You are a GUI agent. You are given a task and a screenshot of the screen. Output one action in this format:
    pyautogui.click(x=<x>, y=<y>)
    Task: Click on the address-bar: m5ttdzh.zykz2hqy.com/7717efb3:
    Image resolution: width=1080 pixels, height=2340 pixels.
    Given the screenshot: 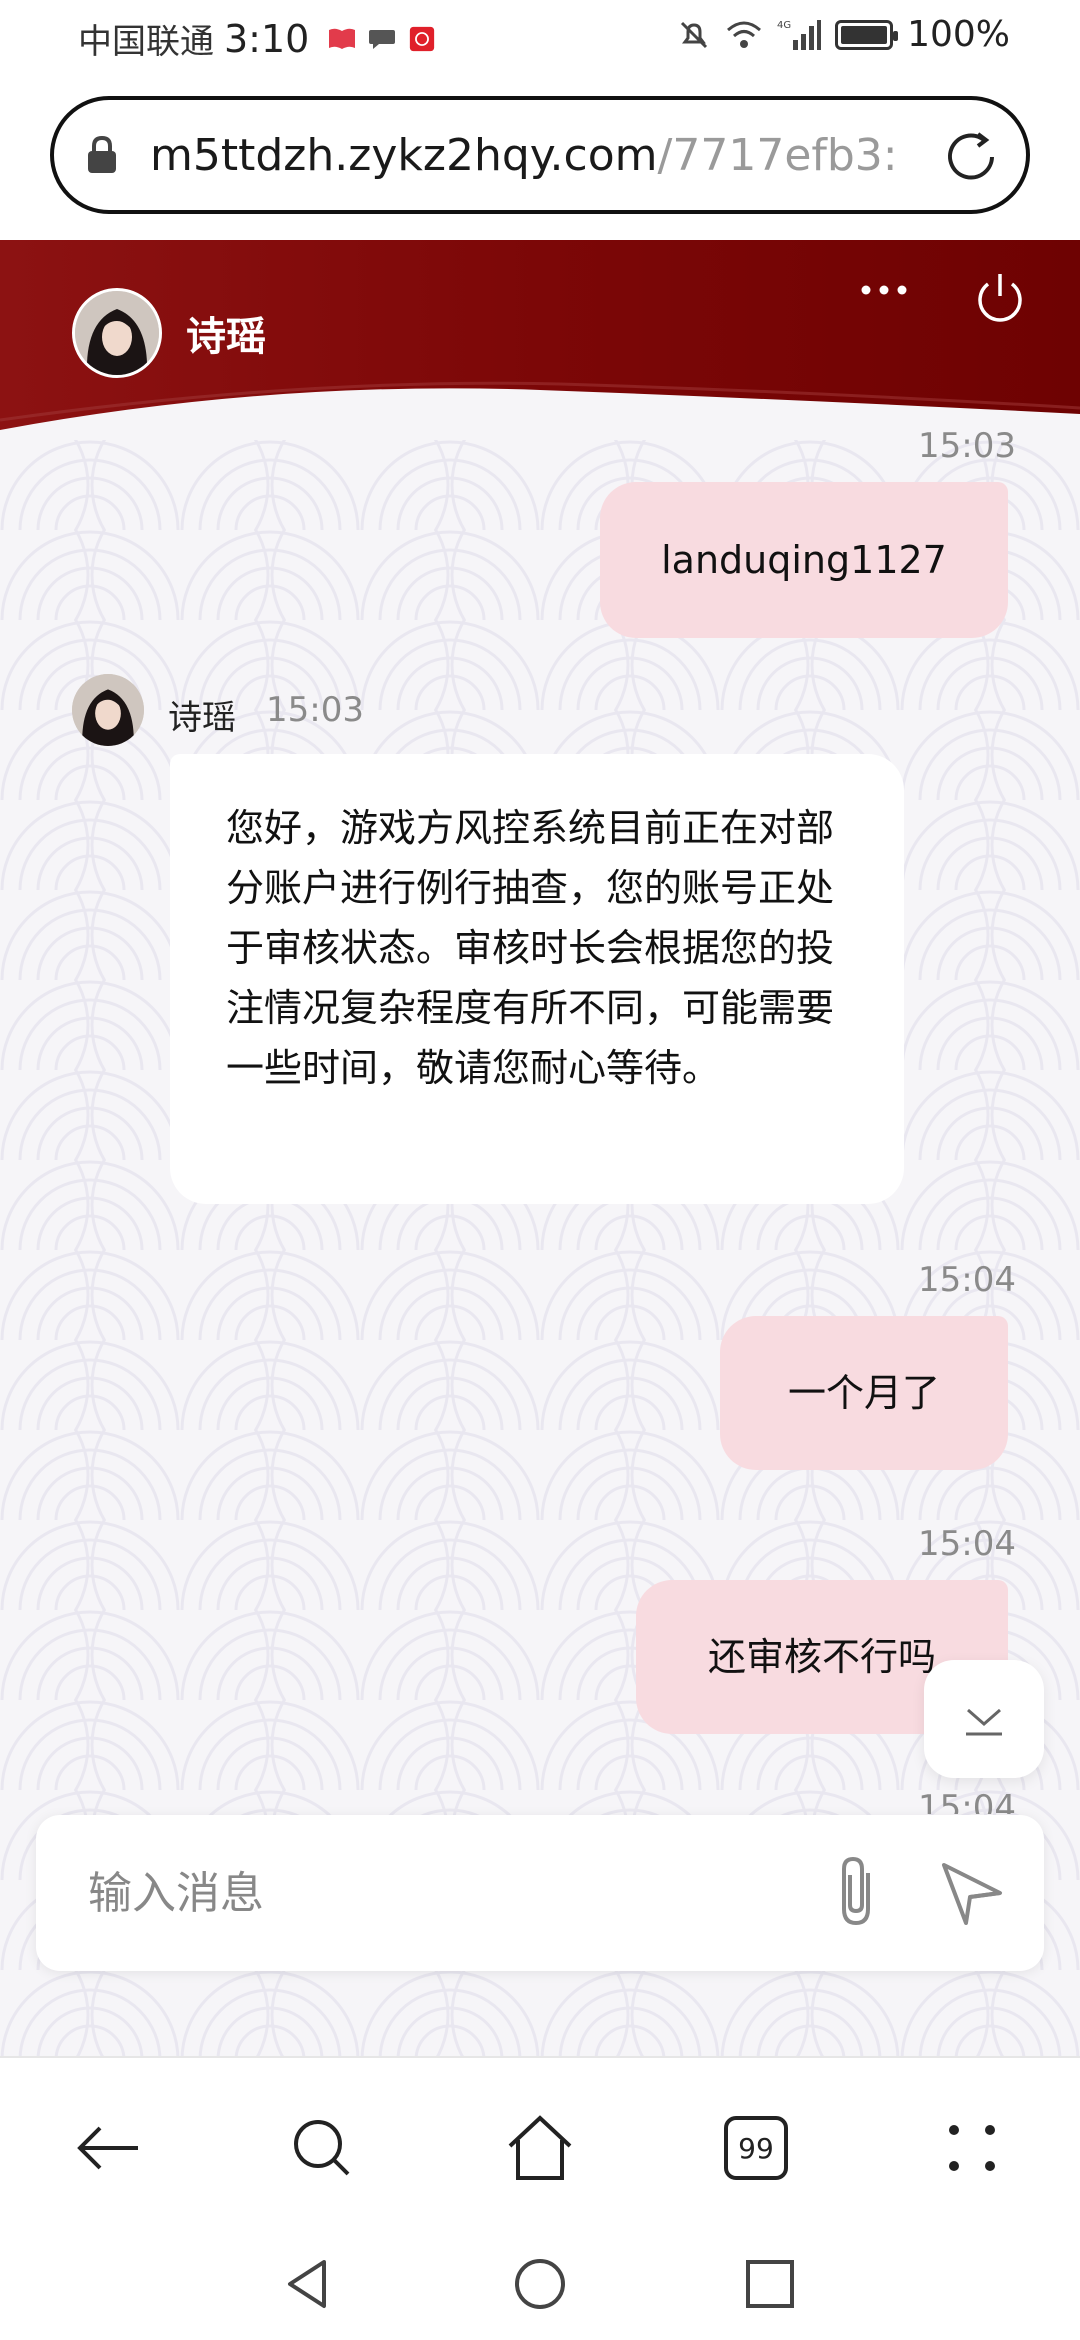 What is the action you would take?
    pyautogui.click(x=540, y=155)
    